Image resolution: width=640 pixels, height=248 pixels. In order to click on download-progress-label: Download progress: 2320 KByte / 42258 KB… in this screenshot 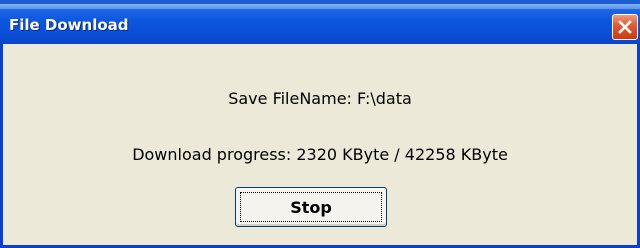, I will do `click(320, 154)`.